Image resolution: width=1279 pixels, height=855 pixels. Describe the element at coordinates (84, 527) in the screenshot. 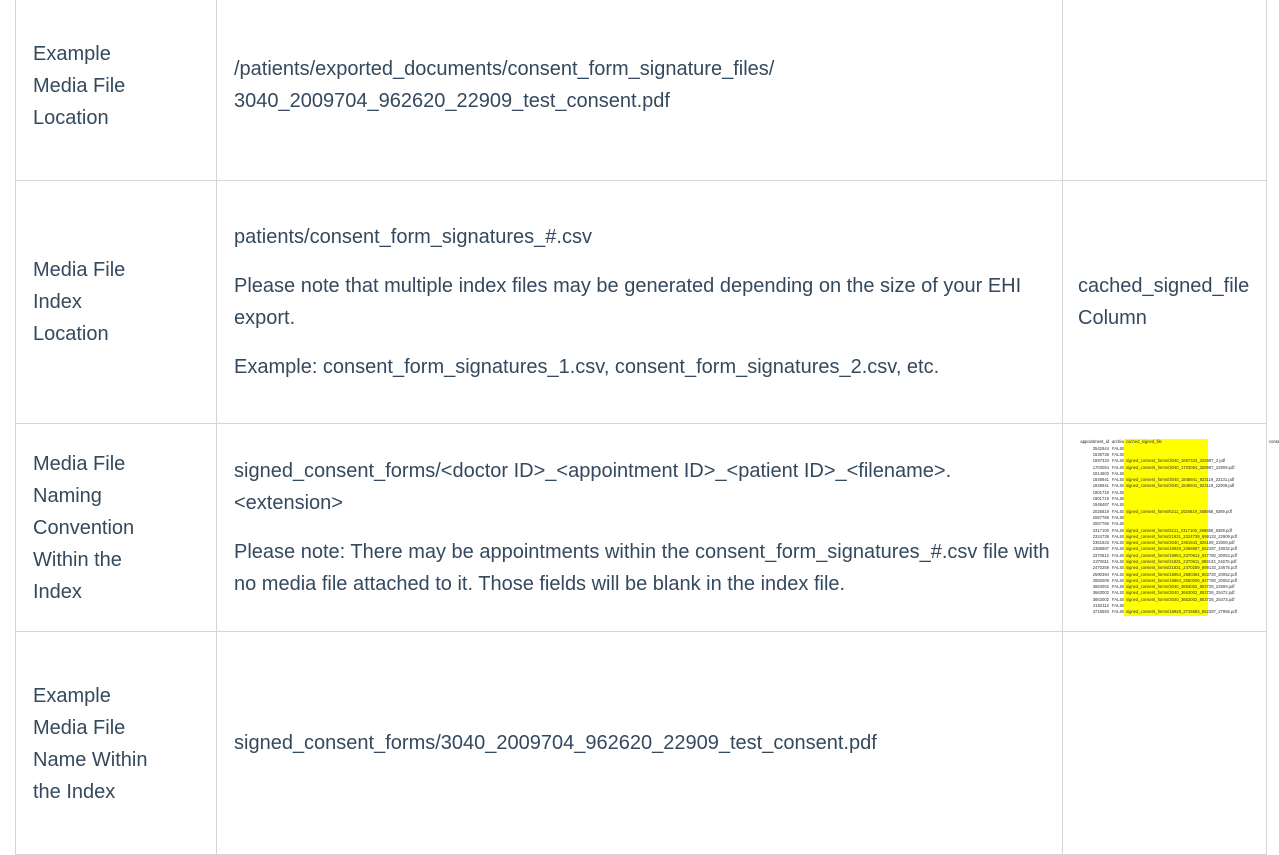

I see `row-label-line: Convention` at that location.